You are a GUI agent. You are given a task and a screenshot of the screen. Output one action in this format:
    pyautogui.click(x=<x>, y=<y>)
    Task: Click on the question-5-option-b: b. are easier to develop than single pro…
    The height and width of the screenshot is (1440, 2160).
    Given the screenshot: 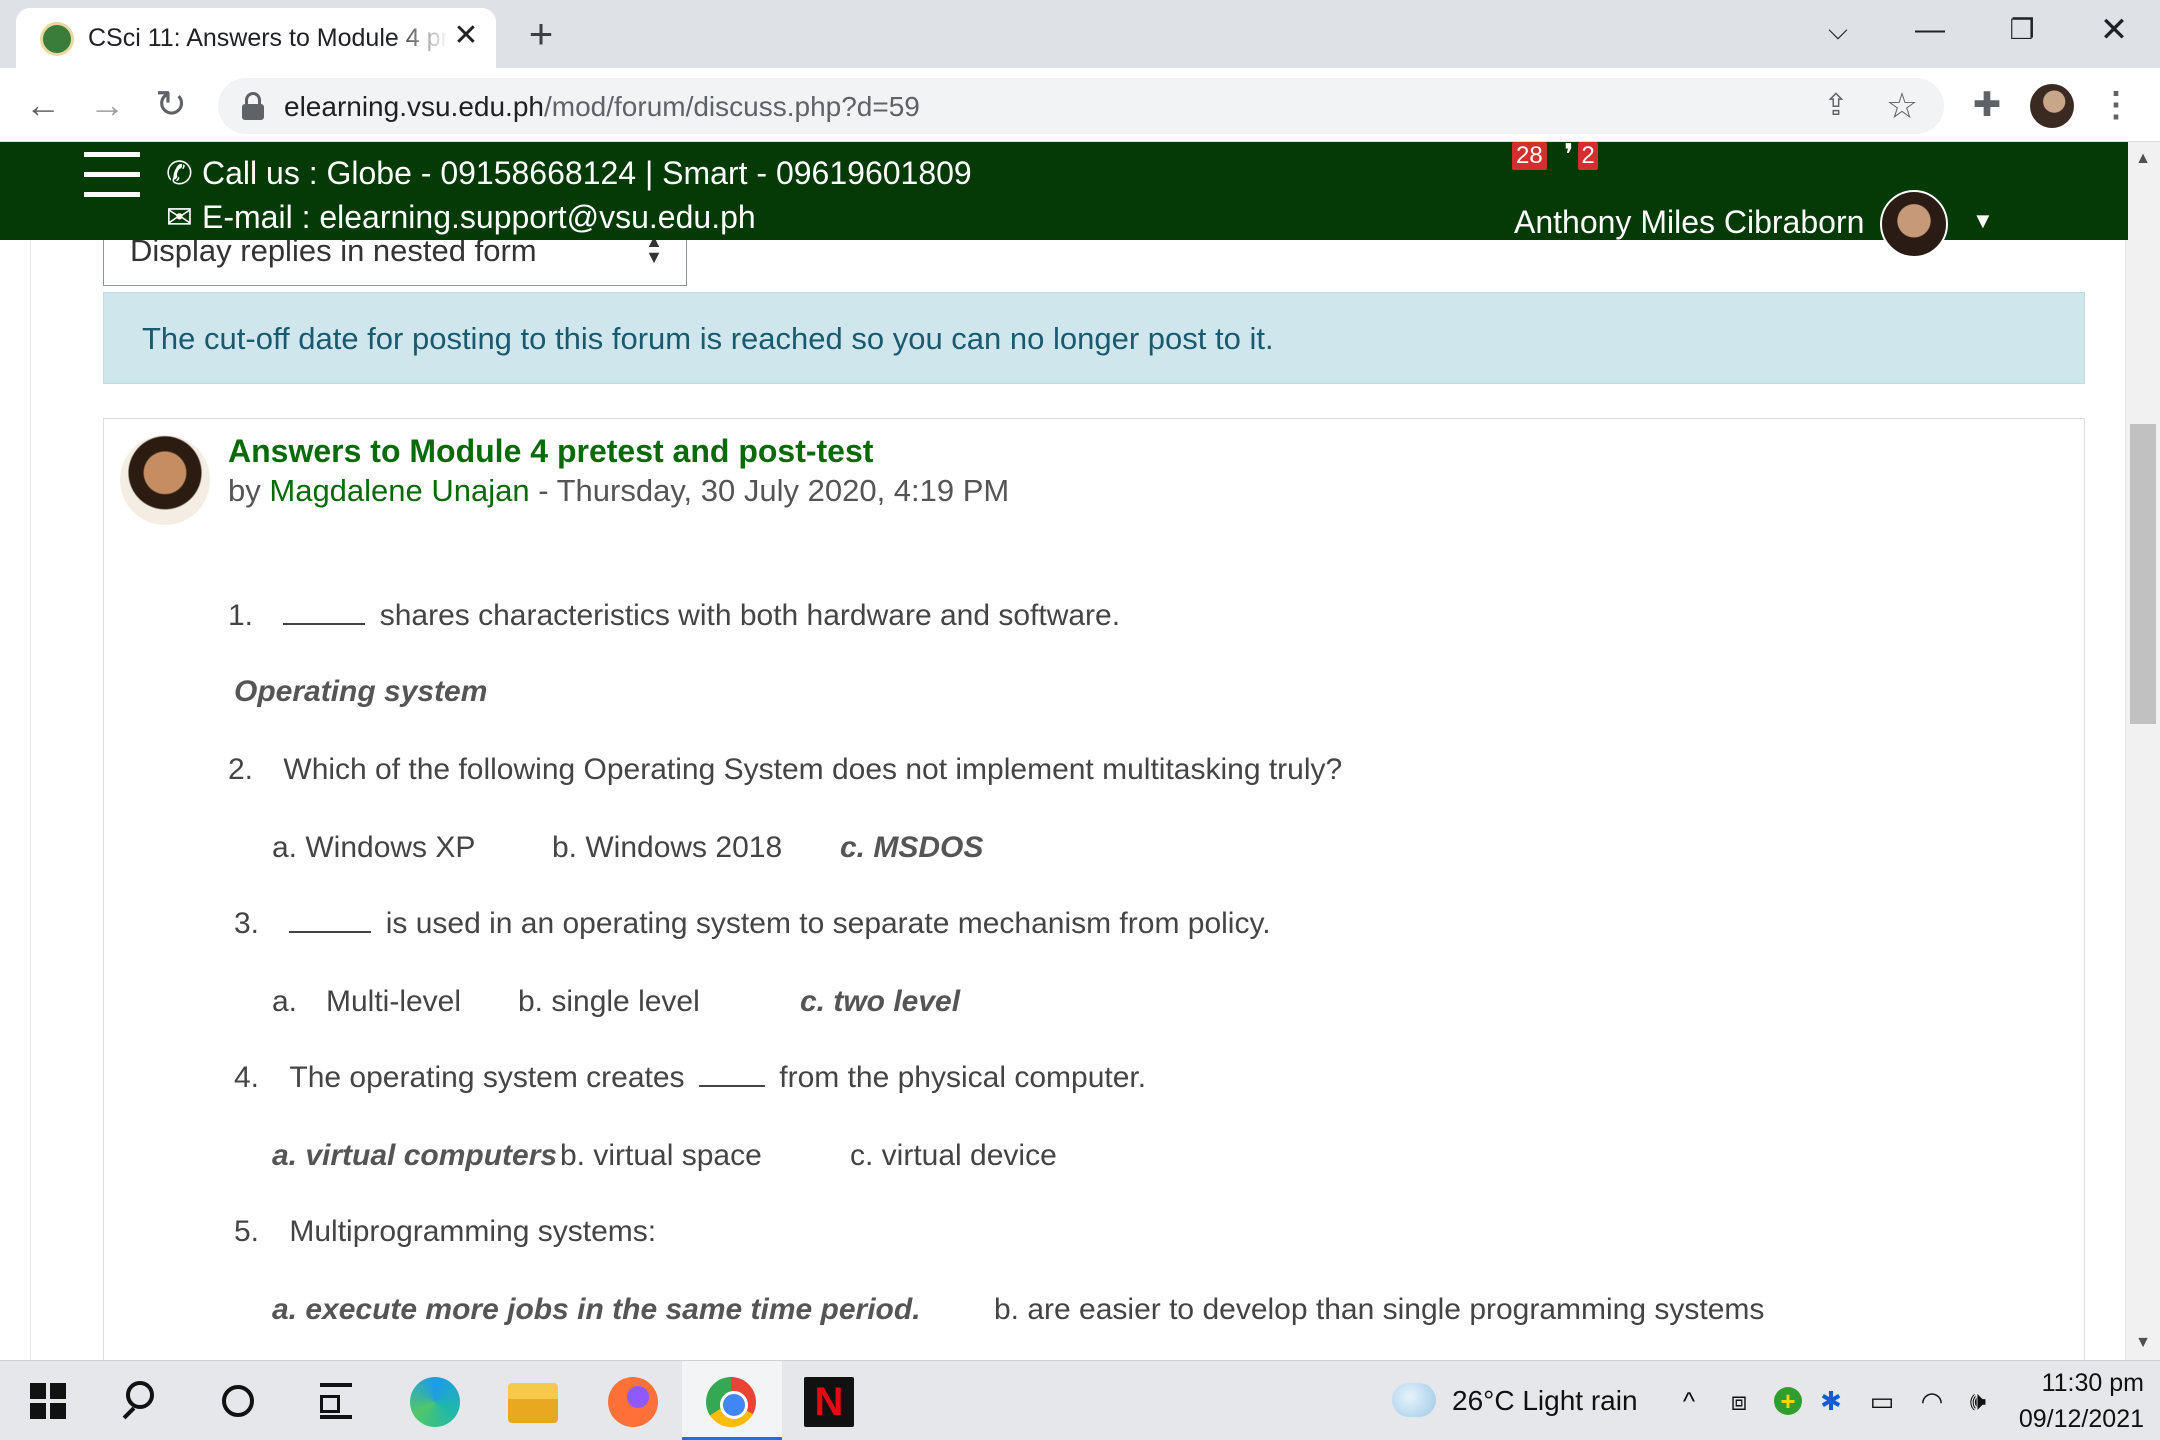 What is the action you would take?
    pyautogui.click(x=1379, y=1309)
    